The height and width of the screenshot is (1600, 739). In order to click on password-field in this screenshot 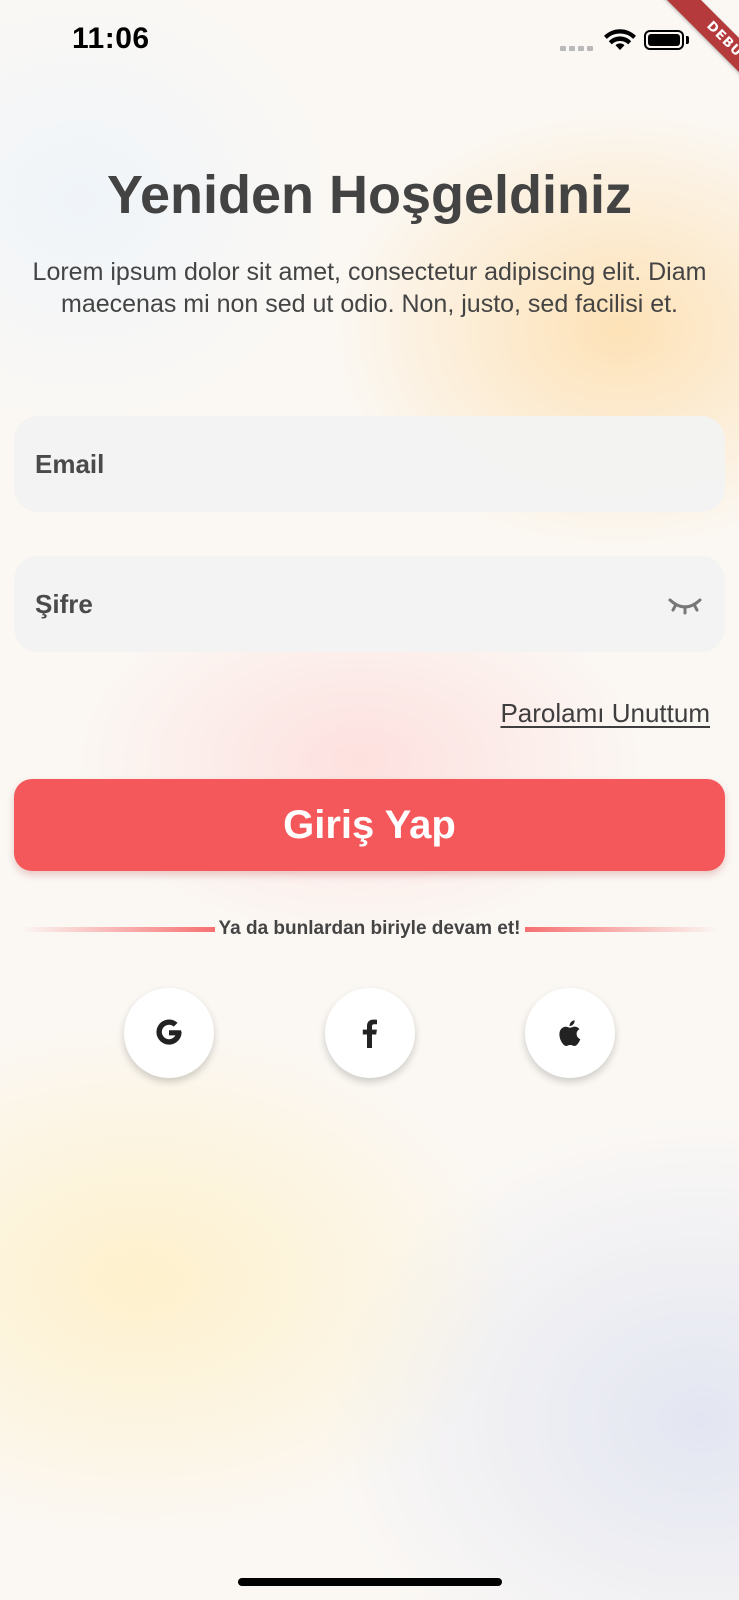, I will do `click(335, 604)`.